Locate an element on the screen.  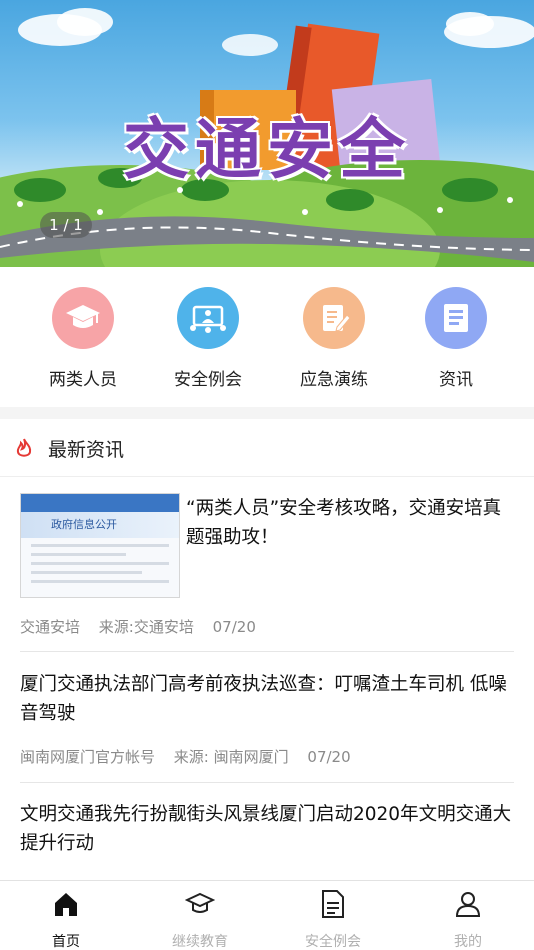
quick-item-label: 安全例会 is located at coordinates (208, 380).